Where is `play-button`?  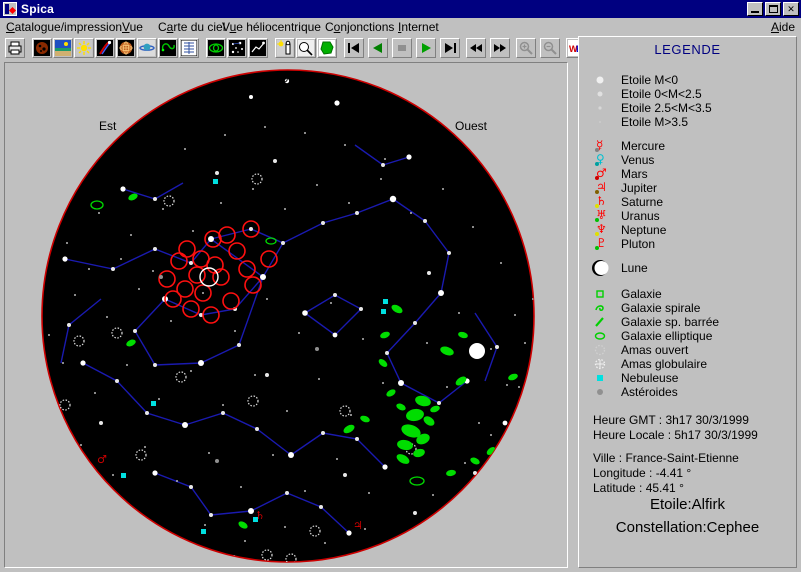
play-button is located at coordinates (426, 48).